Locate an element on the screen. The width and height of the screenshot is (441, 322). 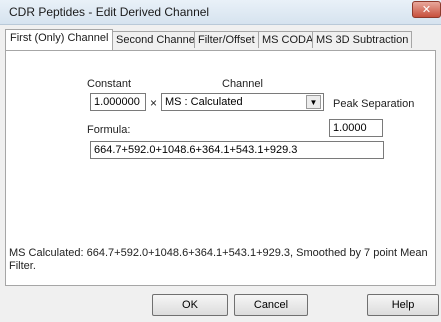
peak-separation-label: Peak Separation is located at coordinates (374, 104).